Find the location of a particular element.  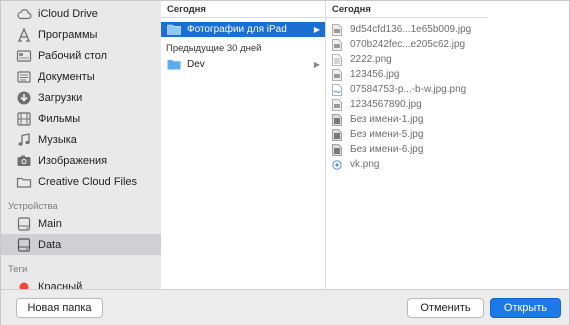

folder-name: Фотографии для iPad is located at coordinates (237, 29).